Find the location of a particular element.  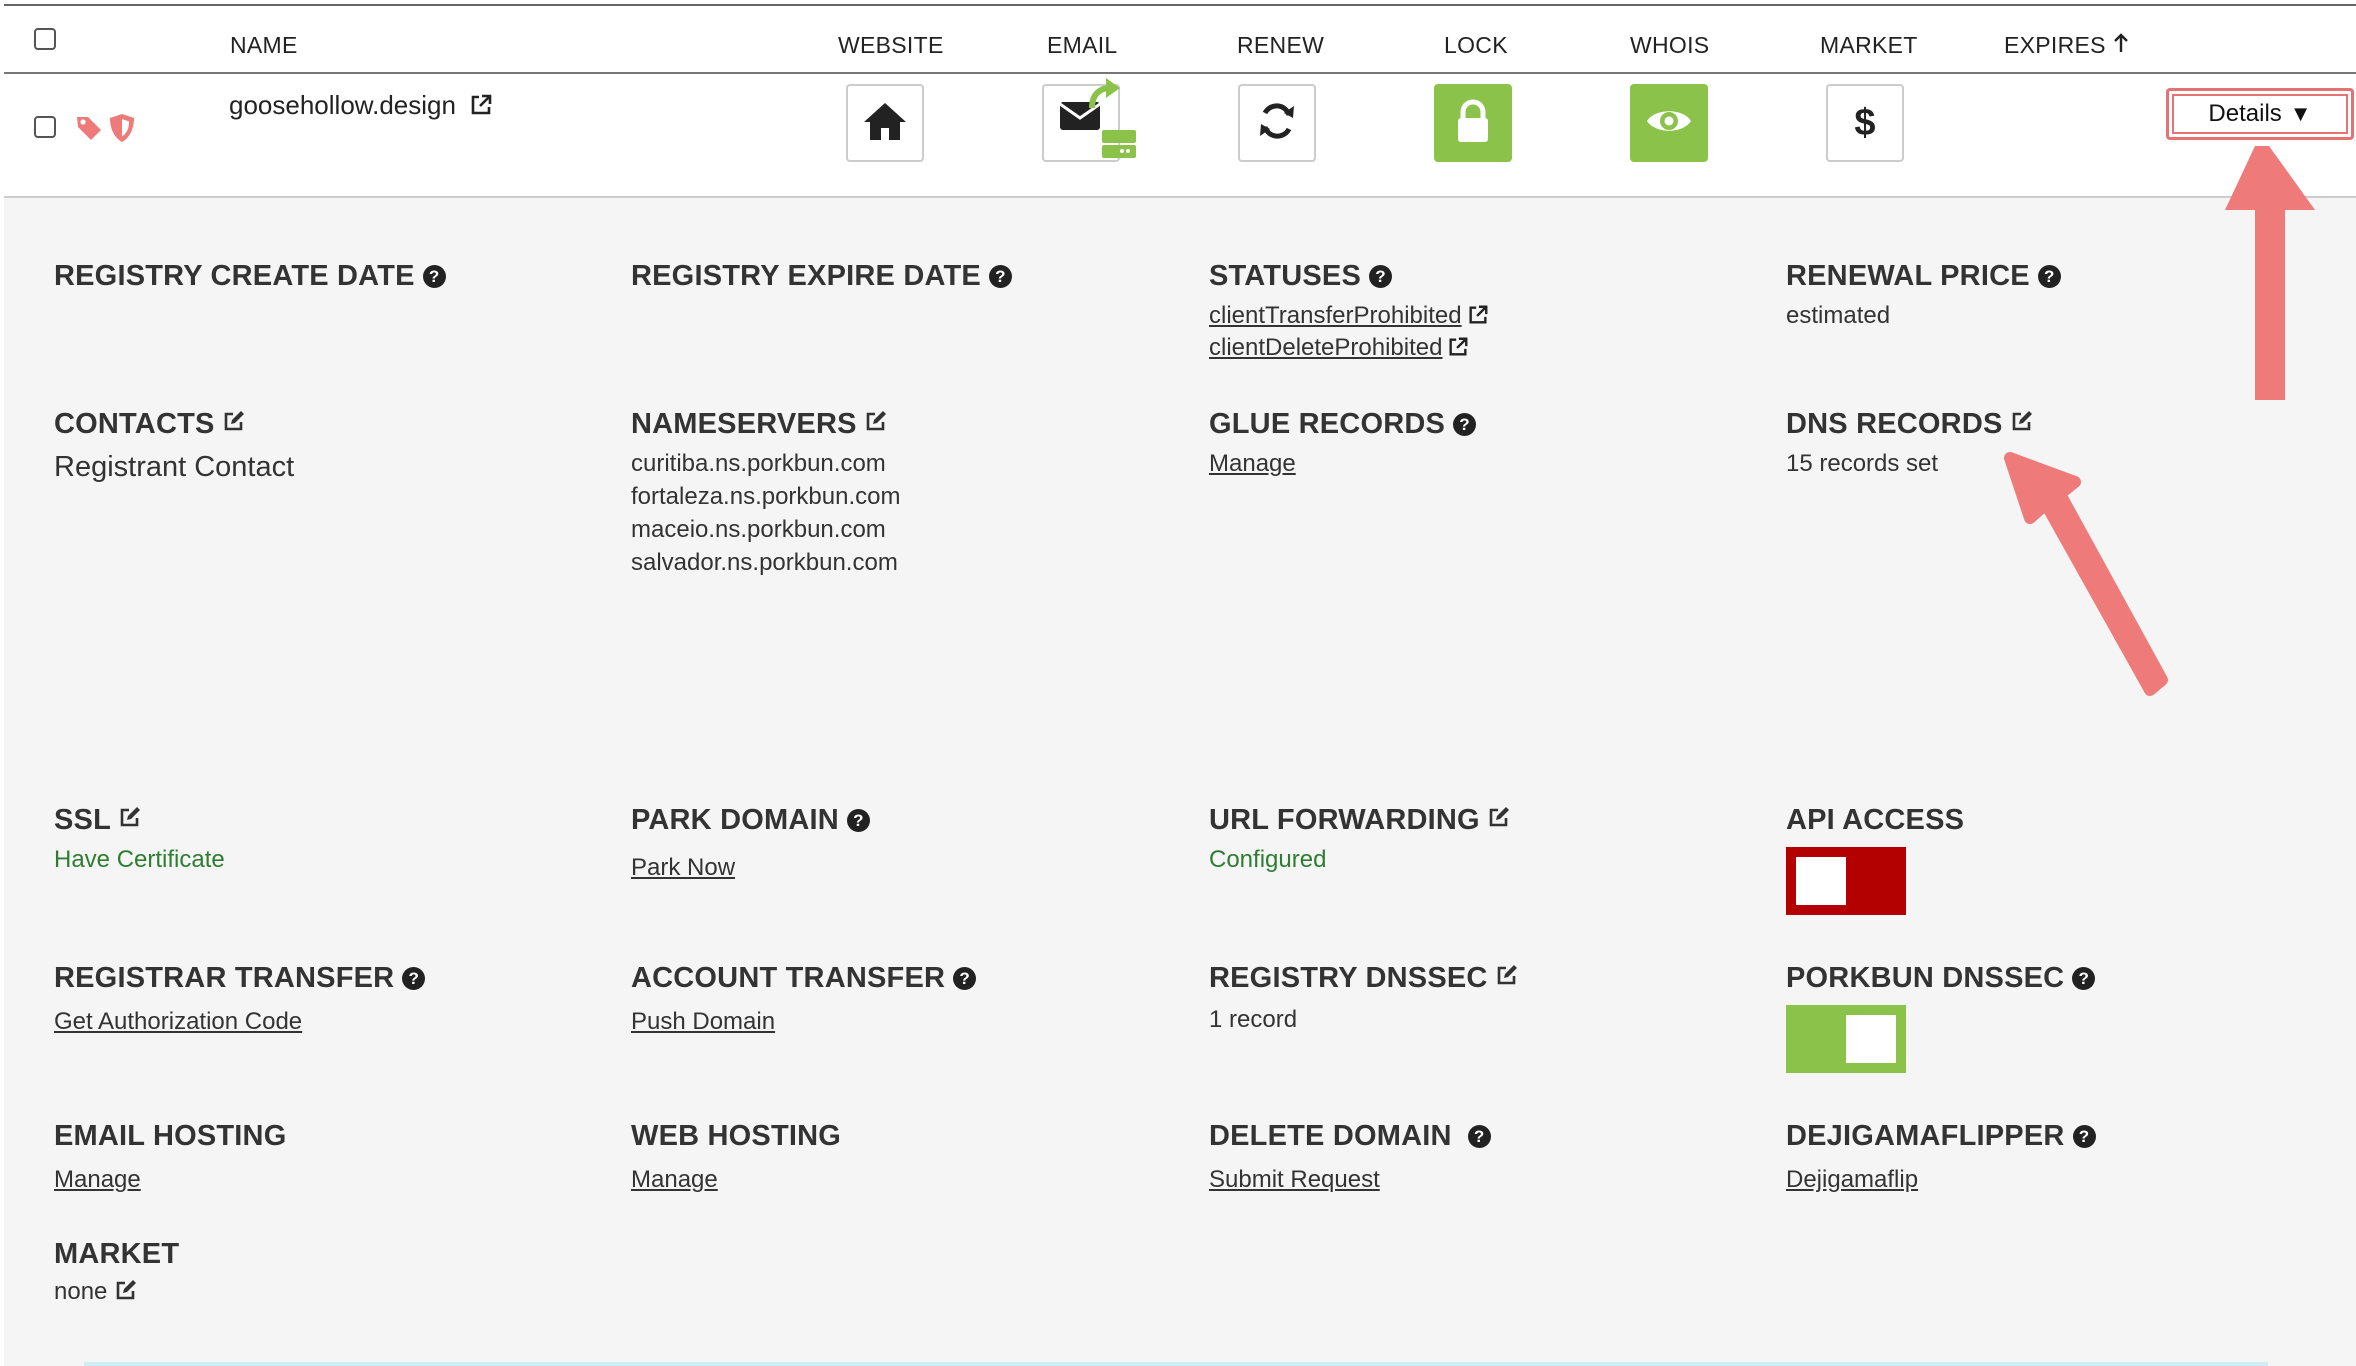

contacts-label: CONTACTS is located at coordinates (134, 424).